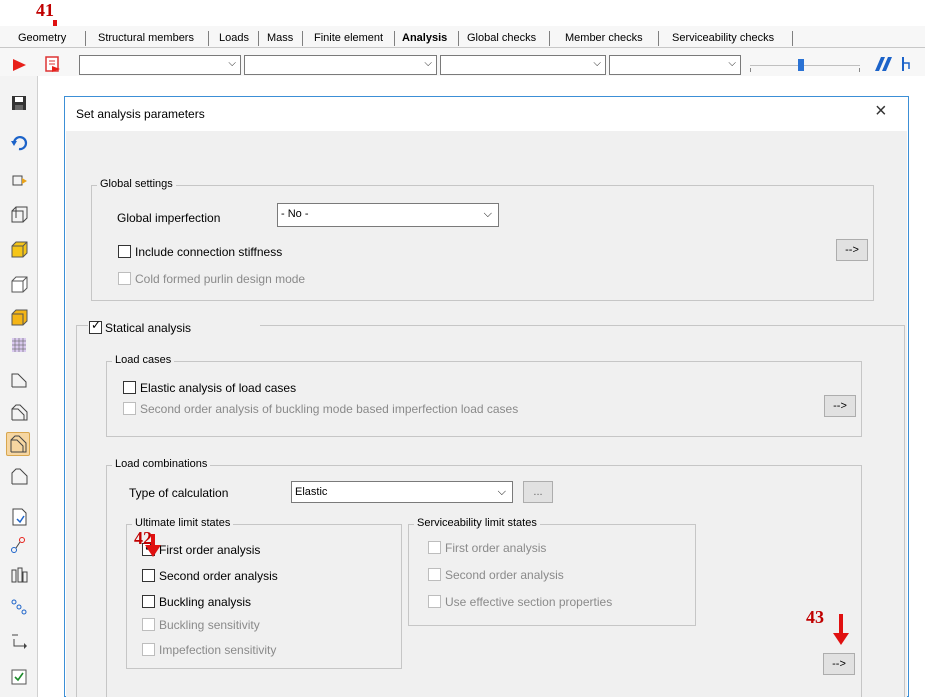 The image size is (925, 697). Describe the element at coordinates (805, 65) in the screenshot. I see `zoom-slider` at that location.